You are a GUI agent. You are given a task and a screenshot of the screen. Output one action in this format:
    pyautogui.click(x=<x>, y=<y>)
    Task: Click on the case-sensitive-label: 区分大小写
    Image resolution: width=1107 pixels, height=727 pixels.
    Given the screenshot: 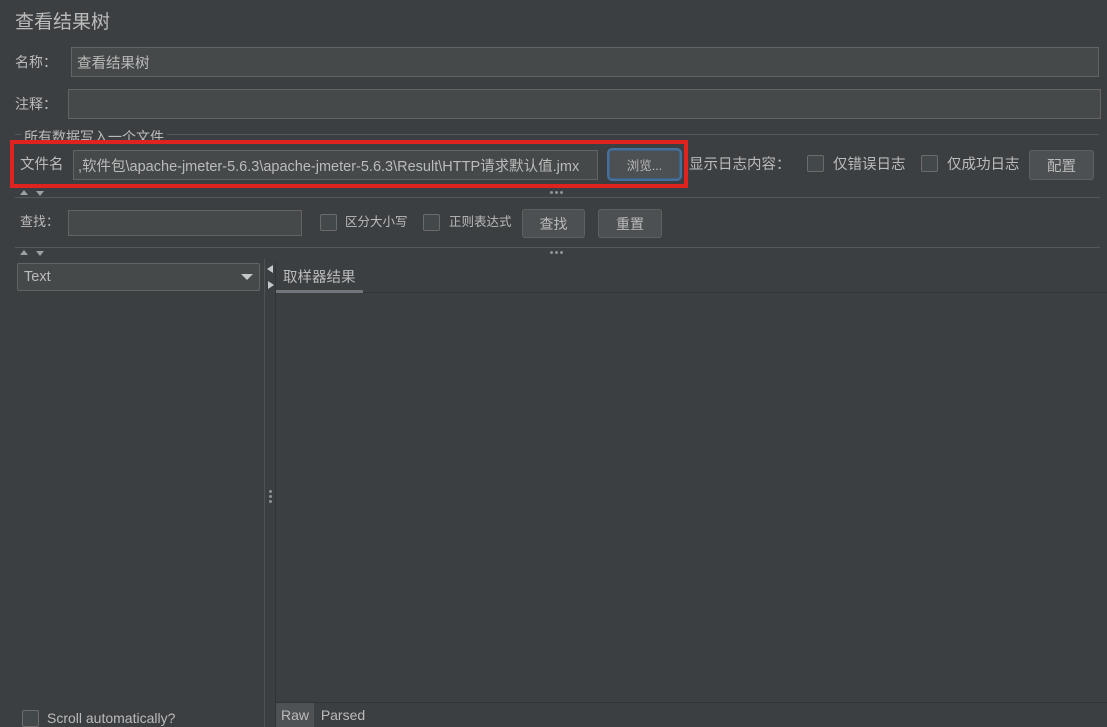 What is the action you would take?
    pyautogui.click(x=376, y=222)
    